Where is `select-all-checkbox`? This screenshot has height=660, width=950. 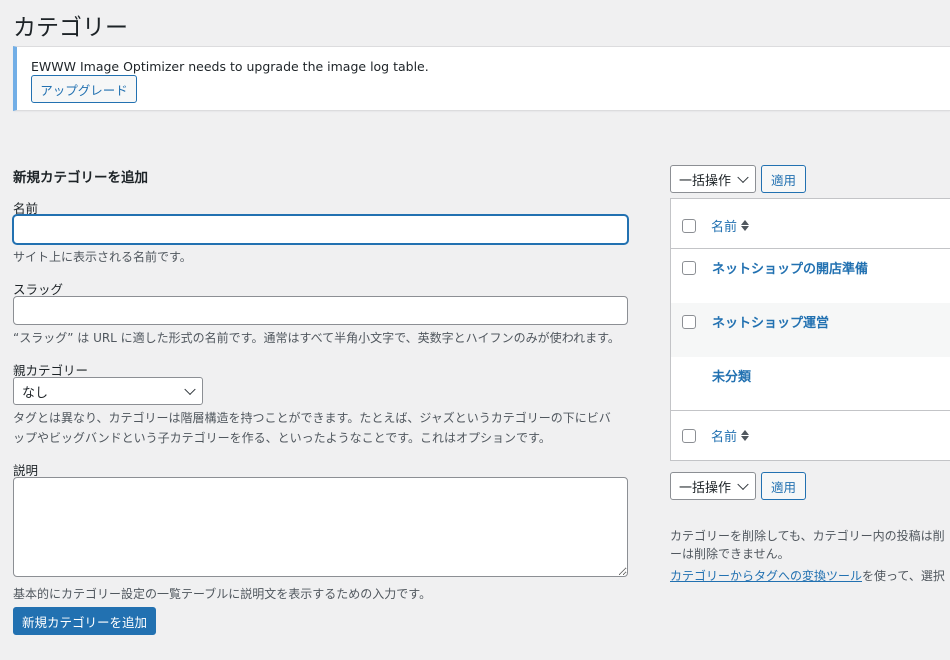 select-all-checkbox is located at coordinates (689, 226).